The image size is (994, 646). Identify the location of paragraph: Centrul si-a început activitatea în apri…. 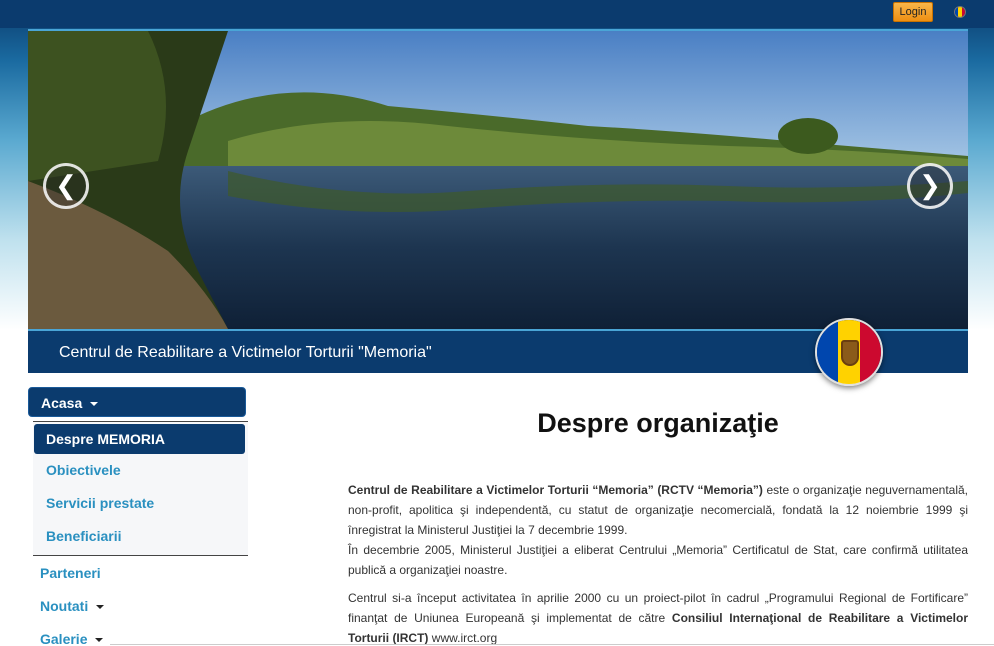
(658, 617).